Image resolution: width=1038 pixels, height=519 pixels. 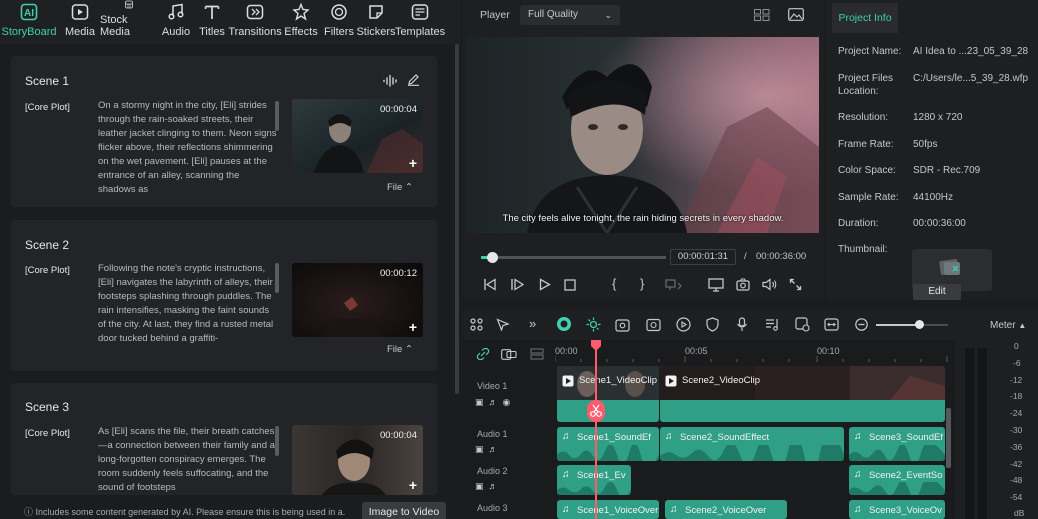 I want to click on media-icon, so click(x=80, y=12).